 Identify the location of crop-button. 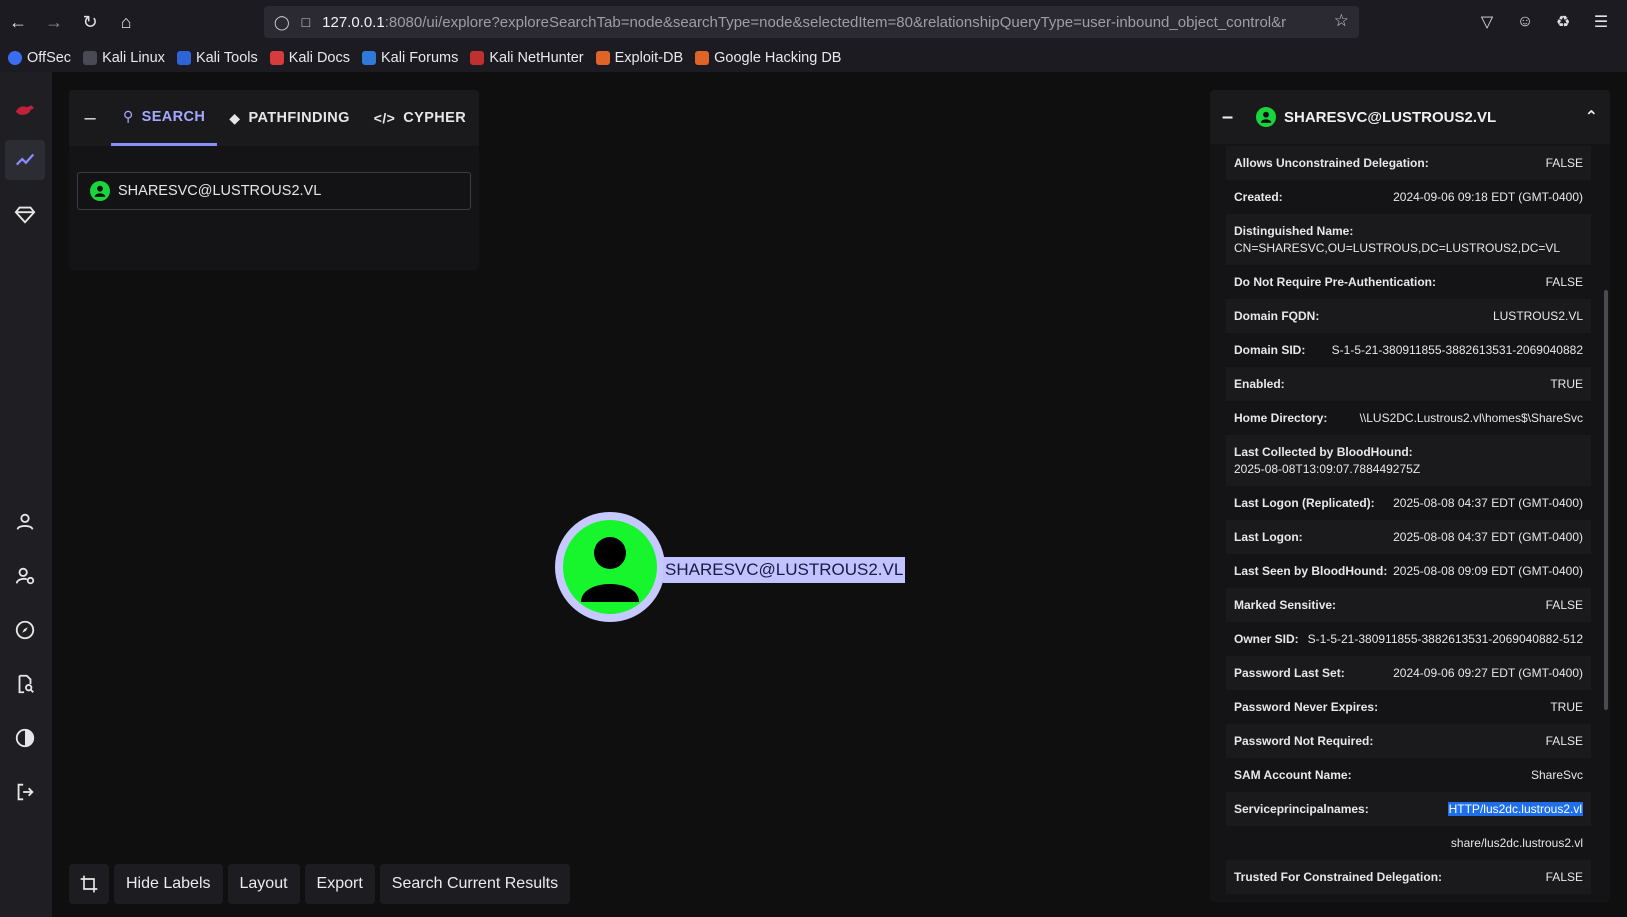
(89, 884).